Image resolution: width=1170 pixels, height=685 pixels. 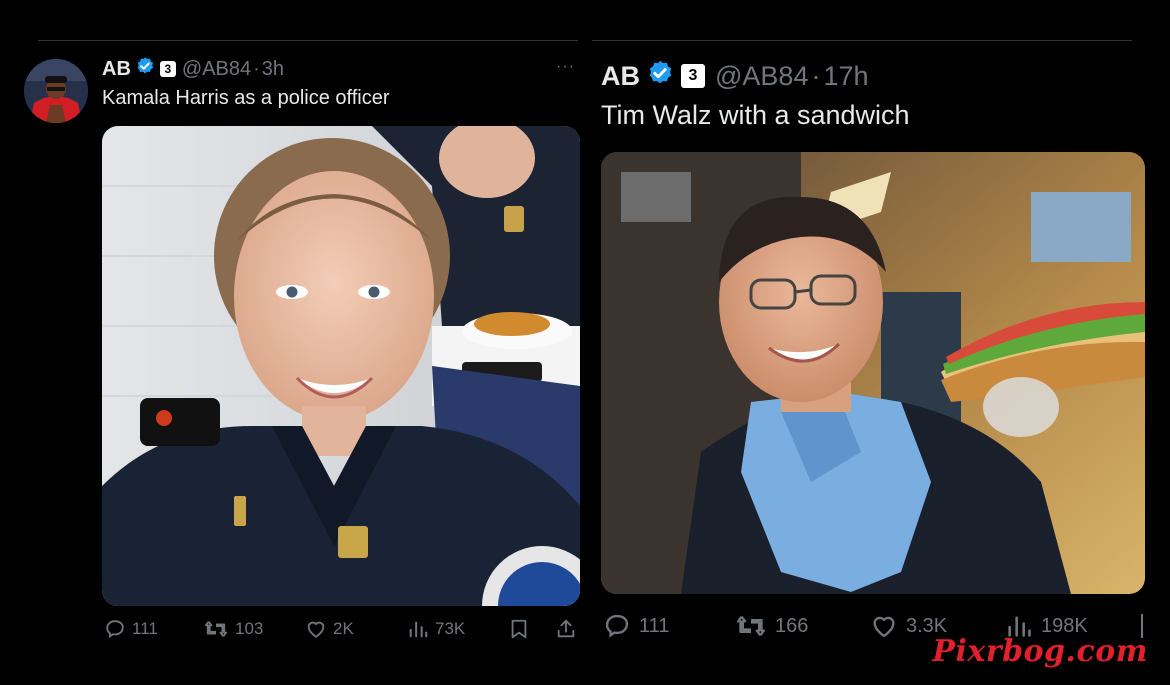 I want to click on repost-count: 166, so click(x=792, y=625).